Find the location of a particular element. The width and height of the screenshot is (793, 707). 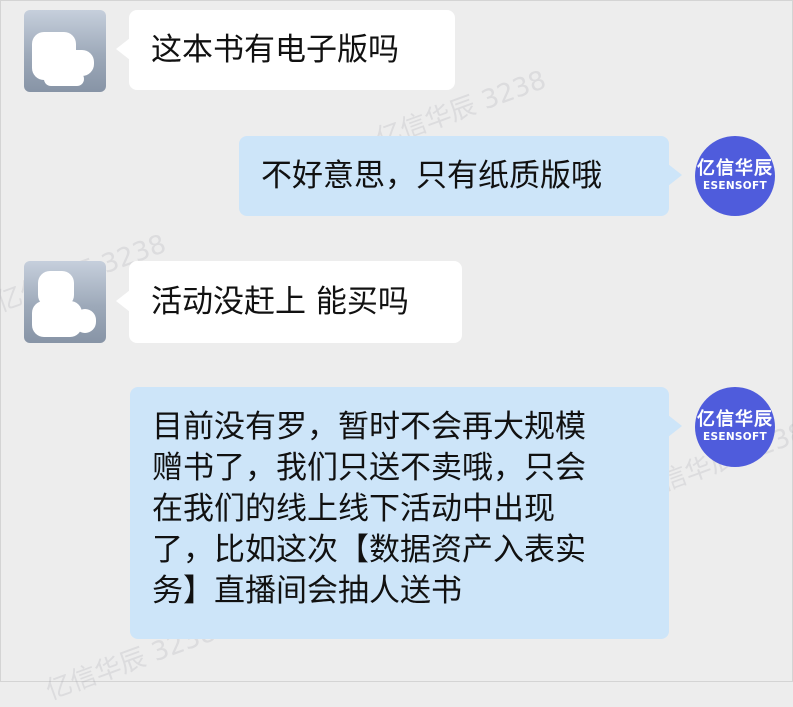

message-bubble-outgoing: 不好意思，只有纸质版哦 is located at coordinates (460, 176).